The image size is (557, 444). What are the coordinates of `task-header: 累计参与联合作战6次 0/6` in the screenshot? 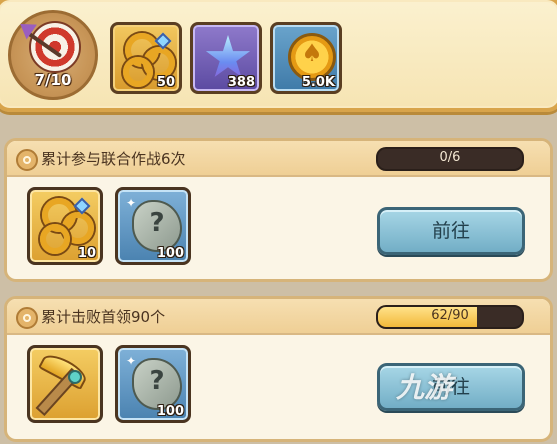 It's located at (278, 159).